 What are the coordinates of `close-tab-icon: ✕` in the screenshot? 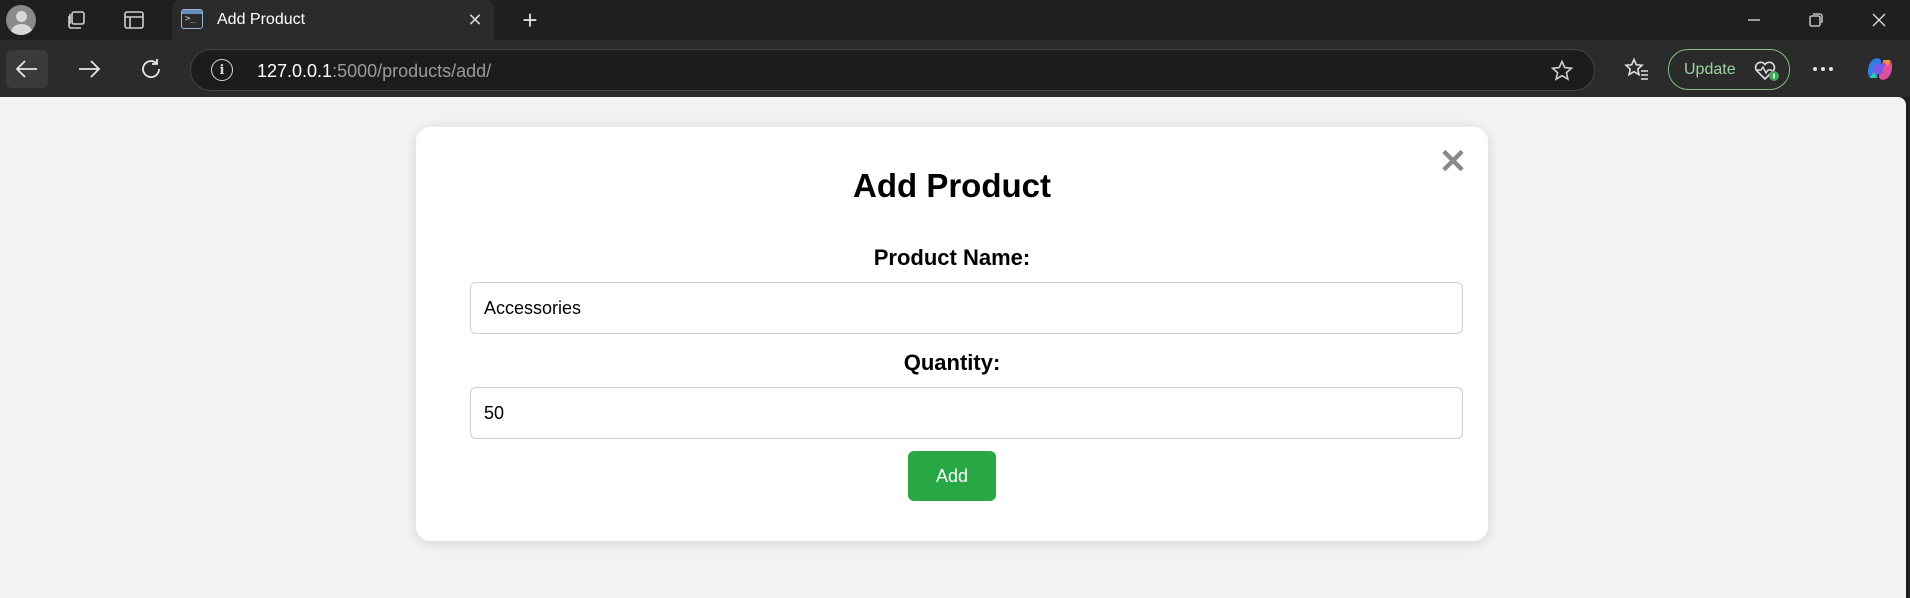 It's located at (475, 20).